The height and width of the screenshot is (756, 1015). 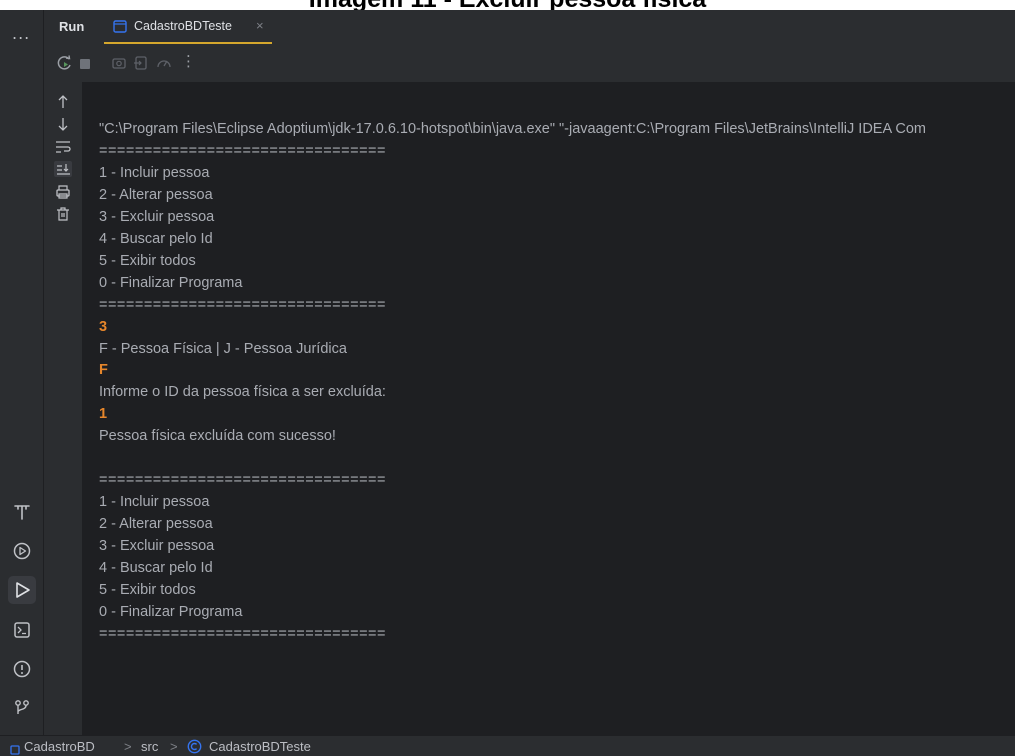 What do you see at coordinates (63, 216) in the screenshot?
I see `trash-icon` at bounding box center [63, 216].